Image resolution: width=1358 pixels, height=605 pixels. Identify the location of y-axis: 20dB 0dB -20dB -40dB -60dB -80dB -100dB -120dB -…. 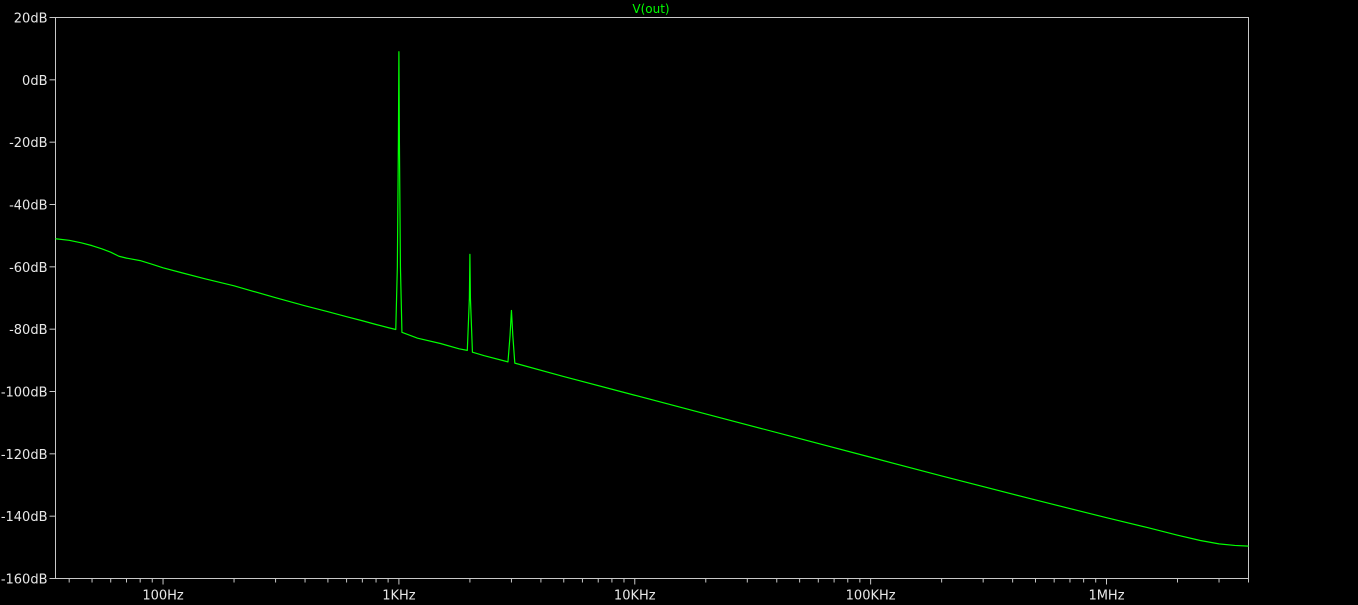
(28, 300).